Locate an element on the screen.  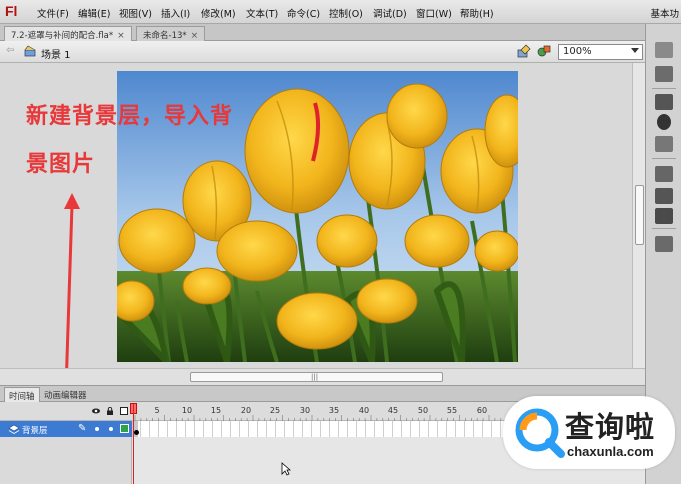
annotation-line-1: 新建背景层，导入背 is located at coordinates (130, 116).